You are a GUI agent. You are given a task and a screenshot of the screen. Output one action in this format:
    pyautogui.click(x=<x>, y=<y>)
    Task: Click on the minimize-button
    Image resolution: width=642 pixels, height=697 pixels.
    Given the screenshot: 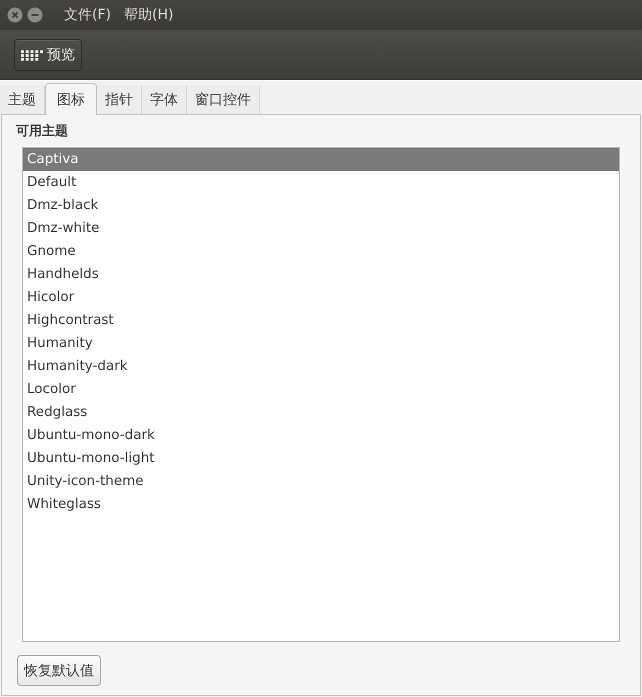 What is the action you would take?
    pyautogui.click(x=35, y=15)
    